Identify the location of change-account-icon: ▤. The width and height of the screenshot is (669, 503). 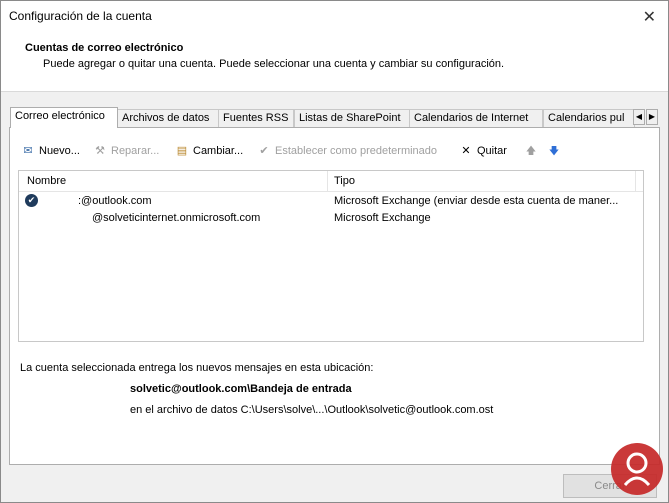
(182, 151).